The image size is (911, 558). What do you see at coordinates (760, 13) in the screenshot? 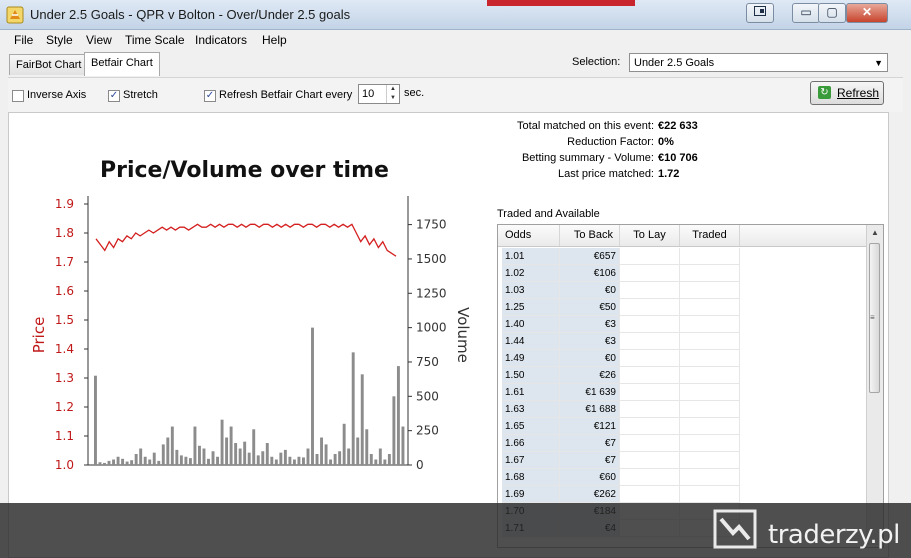
I see `snap-button` at bounding box center [760, 13].